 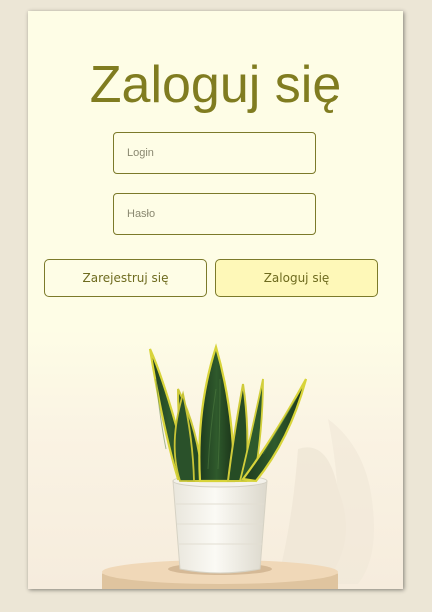 I want to click on register-button-label: Zarejestruj się, so click(x=125, y=278).